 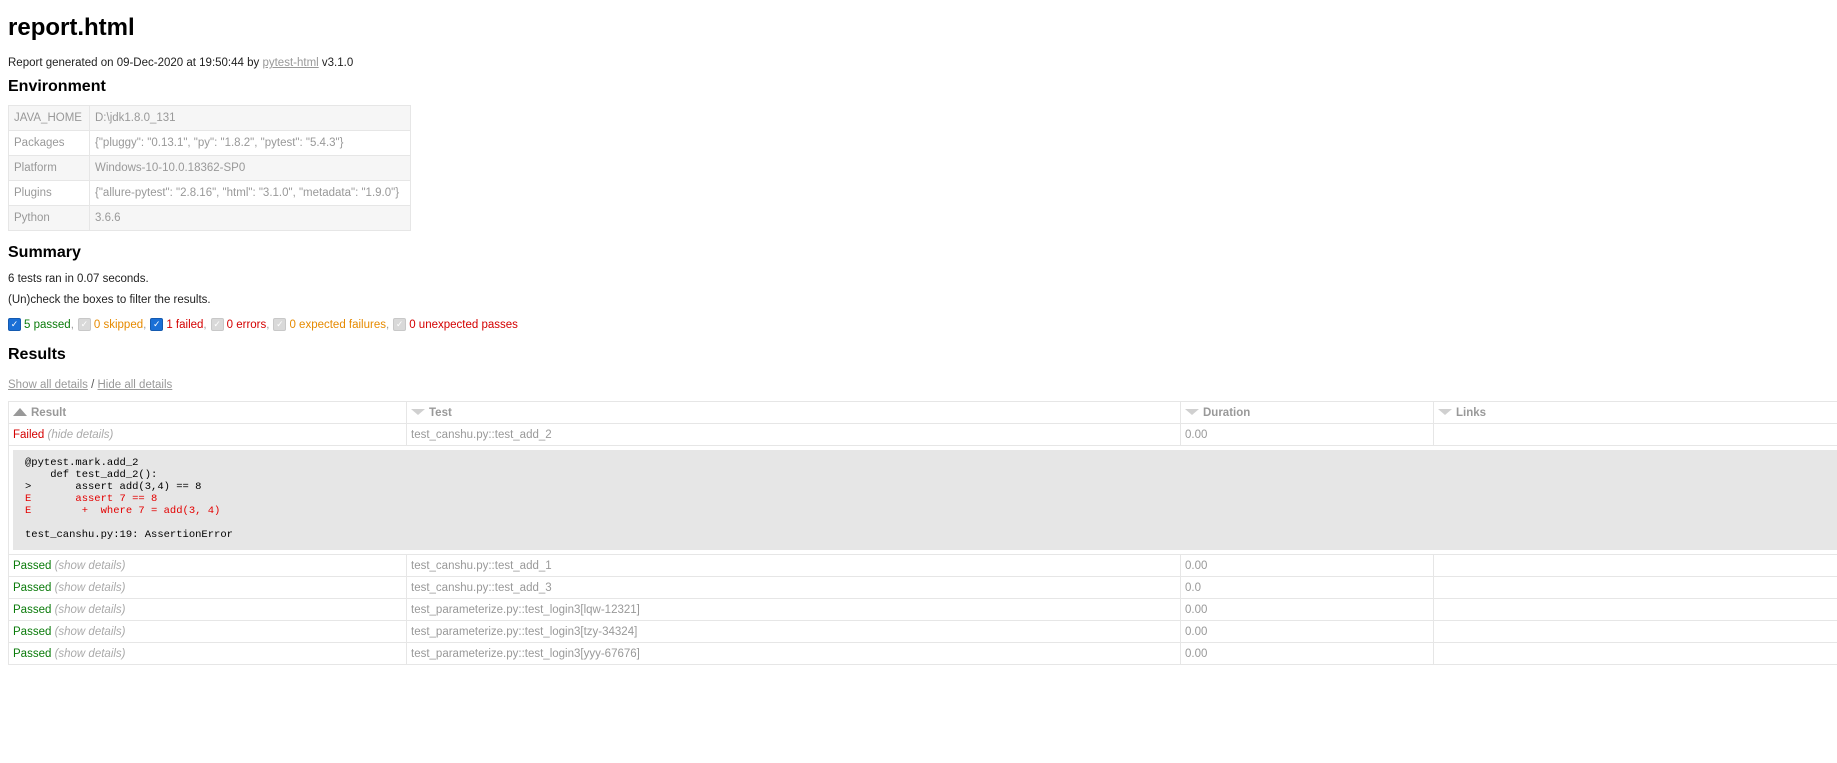 What do you see at coordinates (209, 118) in the screenshot?
I see `environment-row: JAVA_HOME D:\jdk1.8.0_131` at bounding box center [209, 118].